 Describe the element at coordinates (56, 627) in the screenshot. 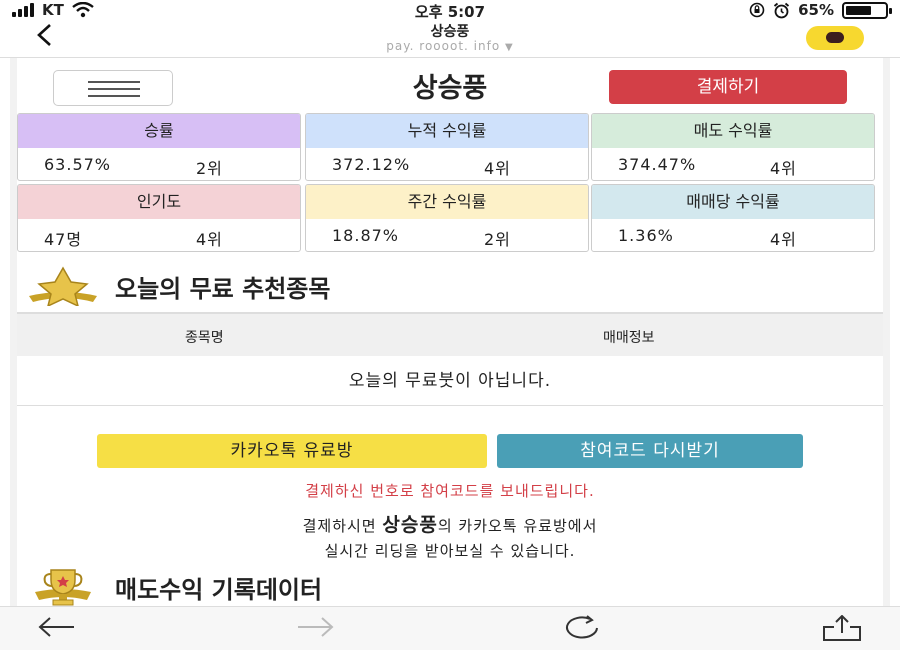

I see `arrow-left-icon` at that location.